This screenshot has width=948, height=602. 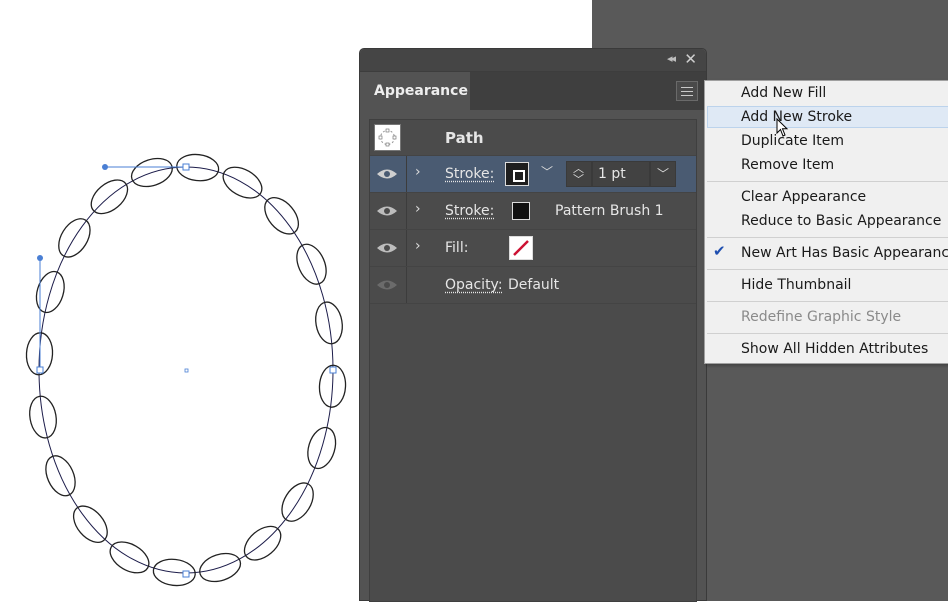 I want to click on fill-none-swatch, so click(x=521, y=248).